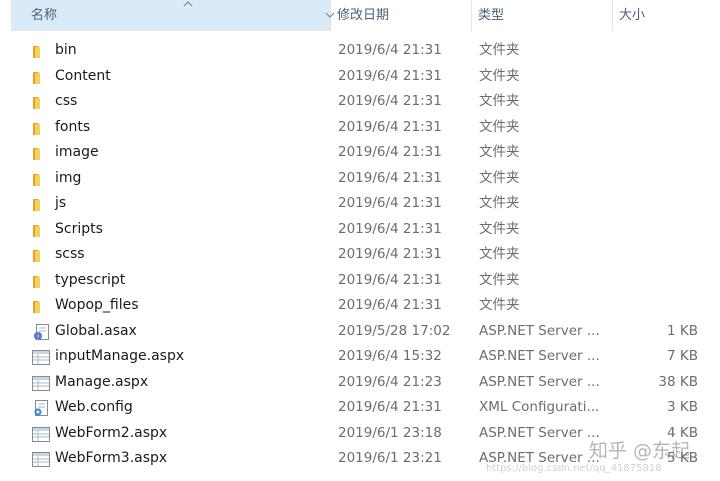 Image resolution: width=720 pixels, height=481 pixels. I want to click on column-header-date: 修改日期, so click(401, 15).